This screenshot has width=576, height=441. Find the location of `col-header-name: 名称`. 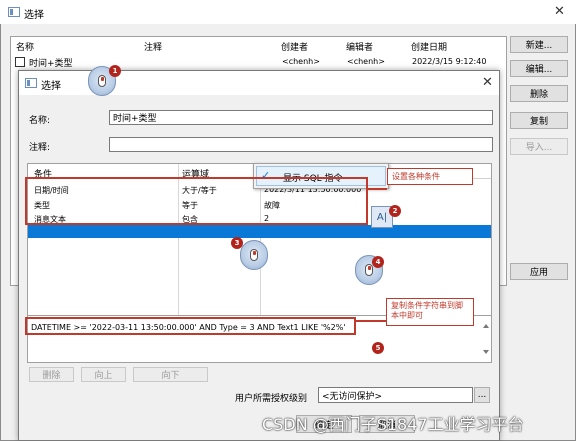

col-header-name: 名称 is located at coordinates (25, 46).